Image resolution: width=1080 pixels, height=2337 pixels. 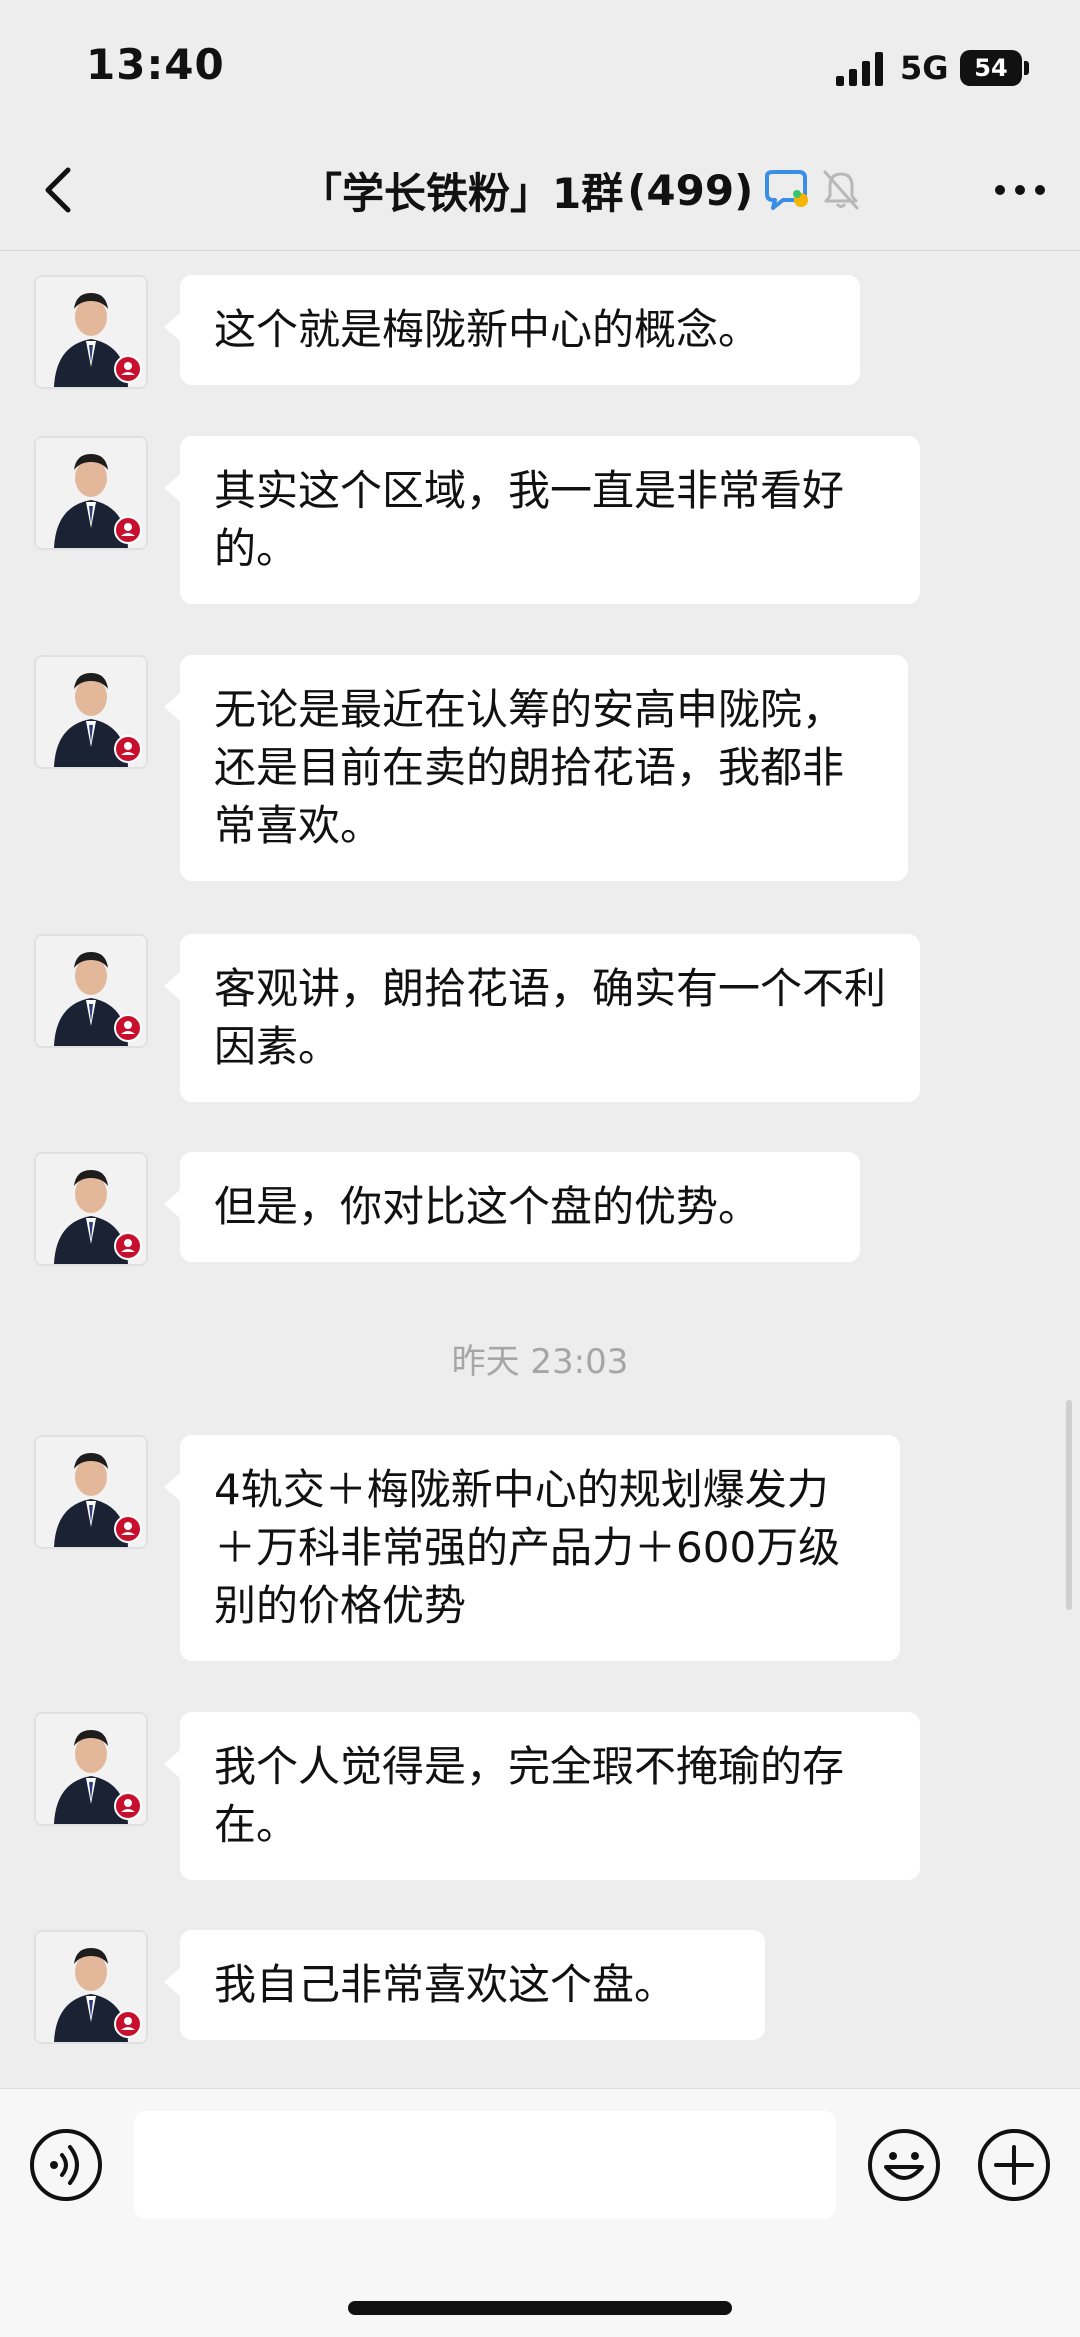 I want to click on chat-bubble-icon, so click(x=787, y=190).